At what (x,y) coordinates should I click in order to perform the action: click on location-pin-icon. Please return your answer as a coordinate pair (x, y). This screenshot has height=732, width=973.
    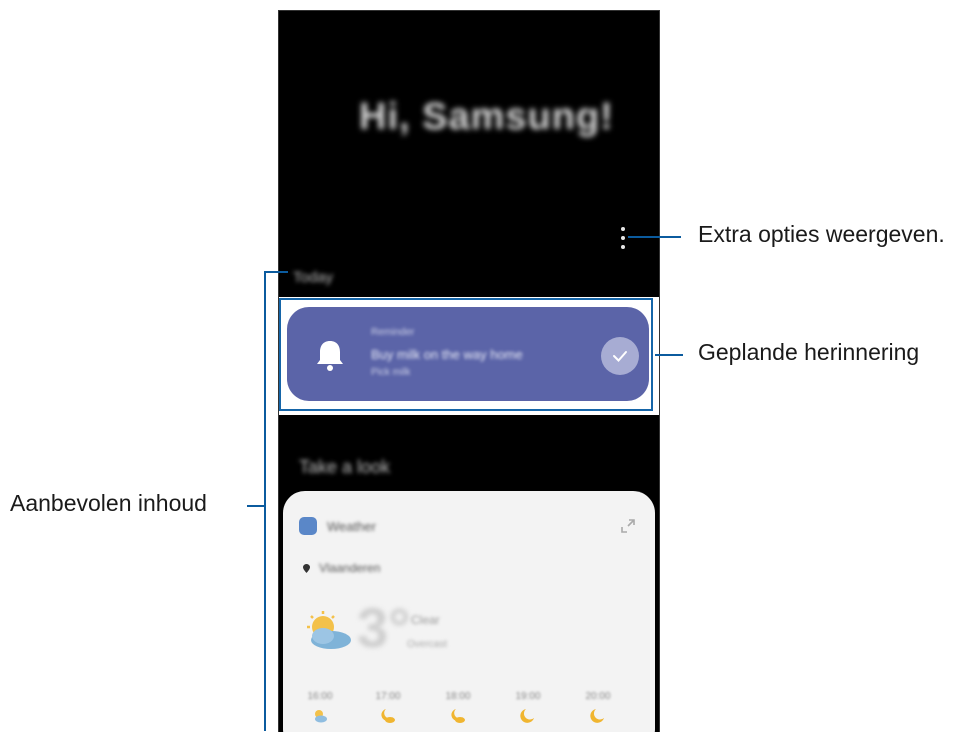
    Looking at the image, I should click on (306, 568).